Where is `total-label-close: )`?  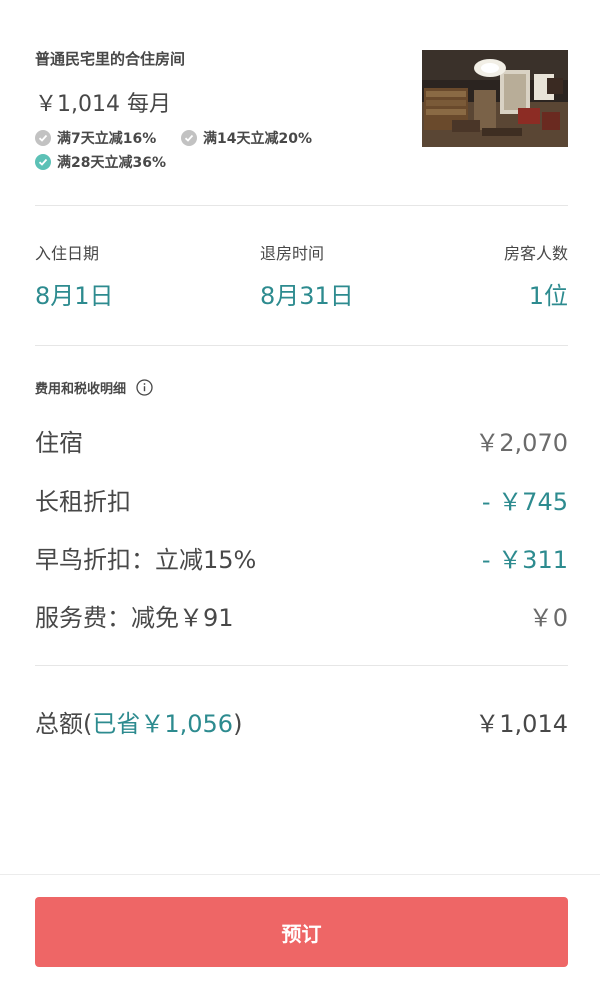 total-label-close: ) is located at coordinates (238, 724).